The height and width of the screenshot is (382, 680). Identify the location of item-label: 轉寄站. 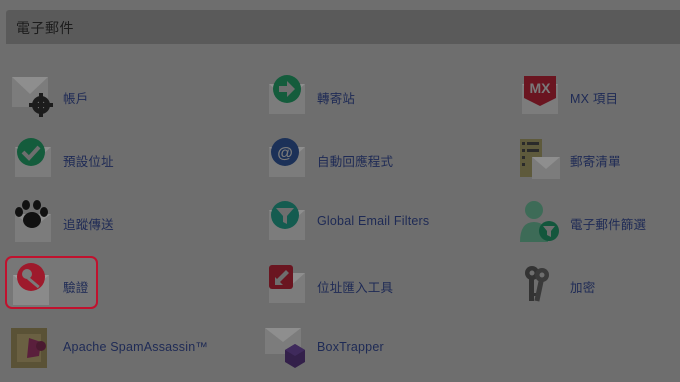
(336, 99).